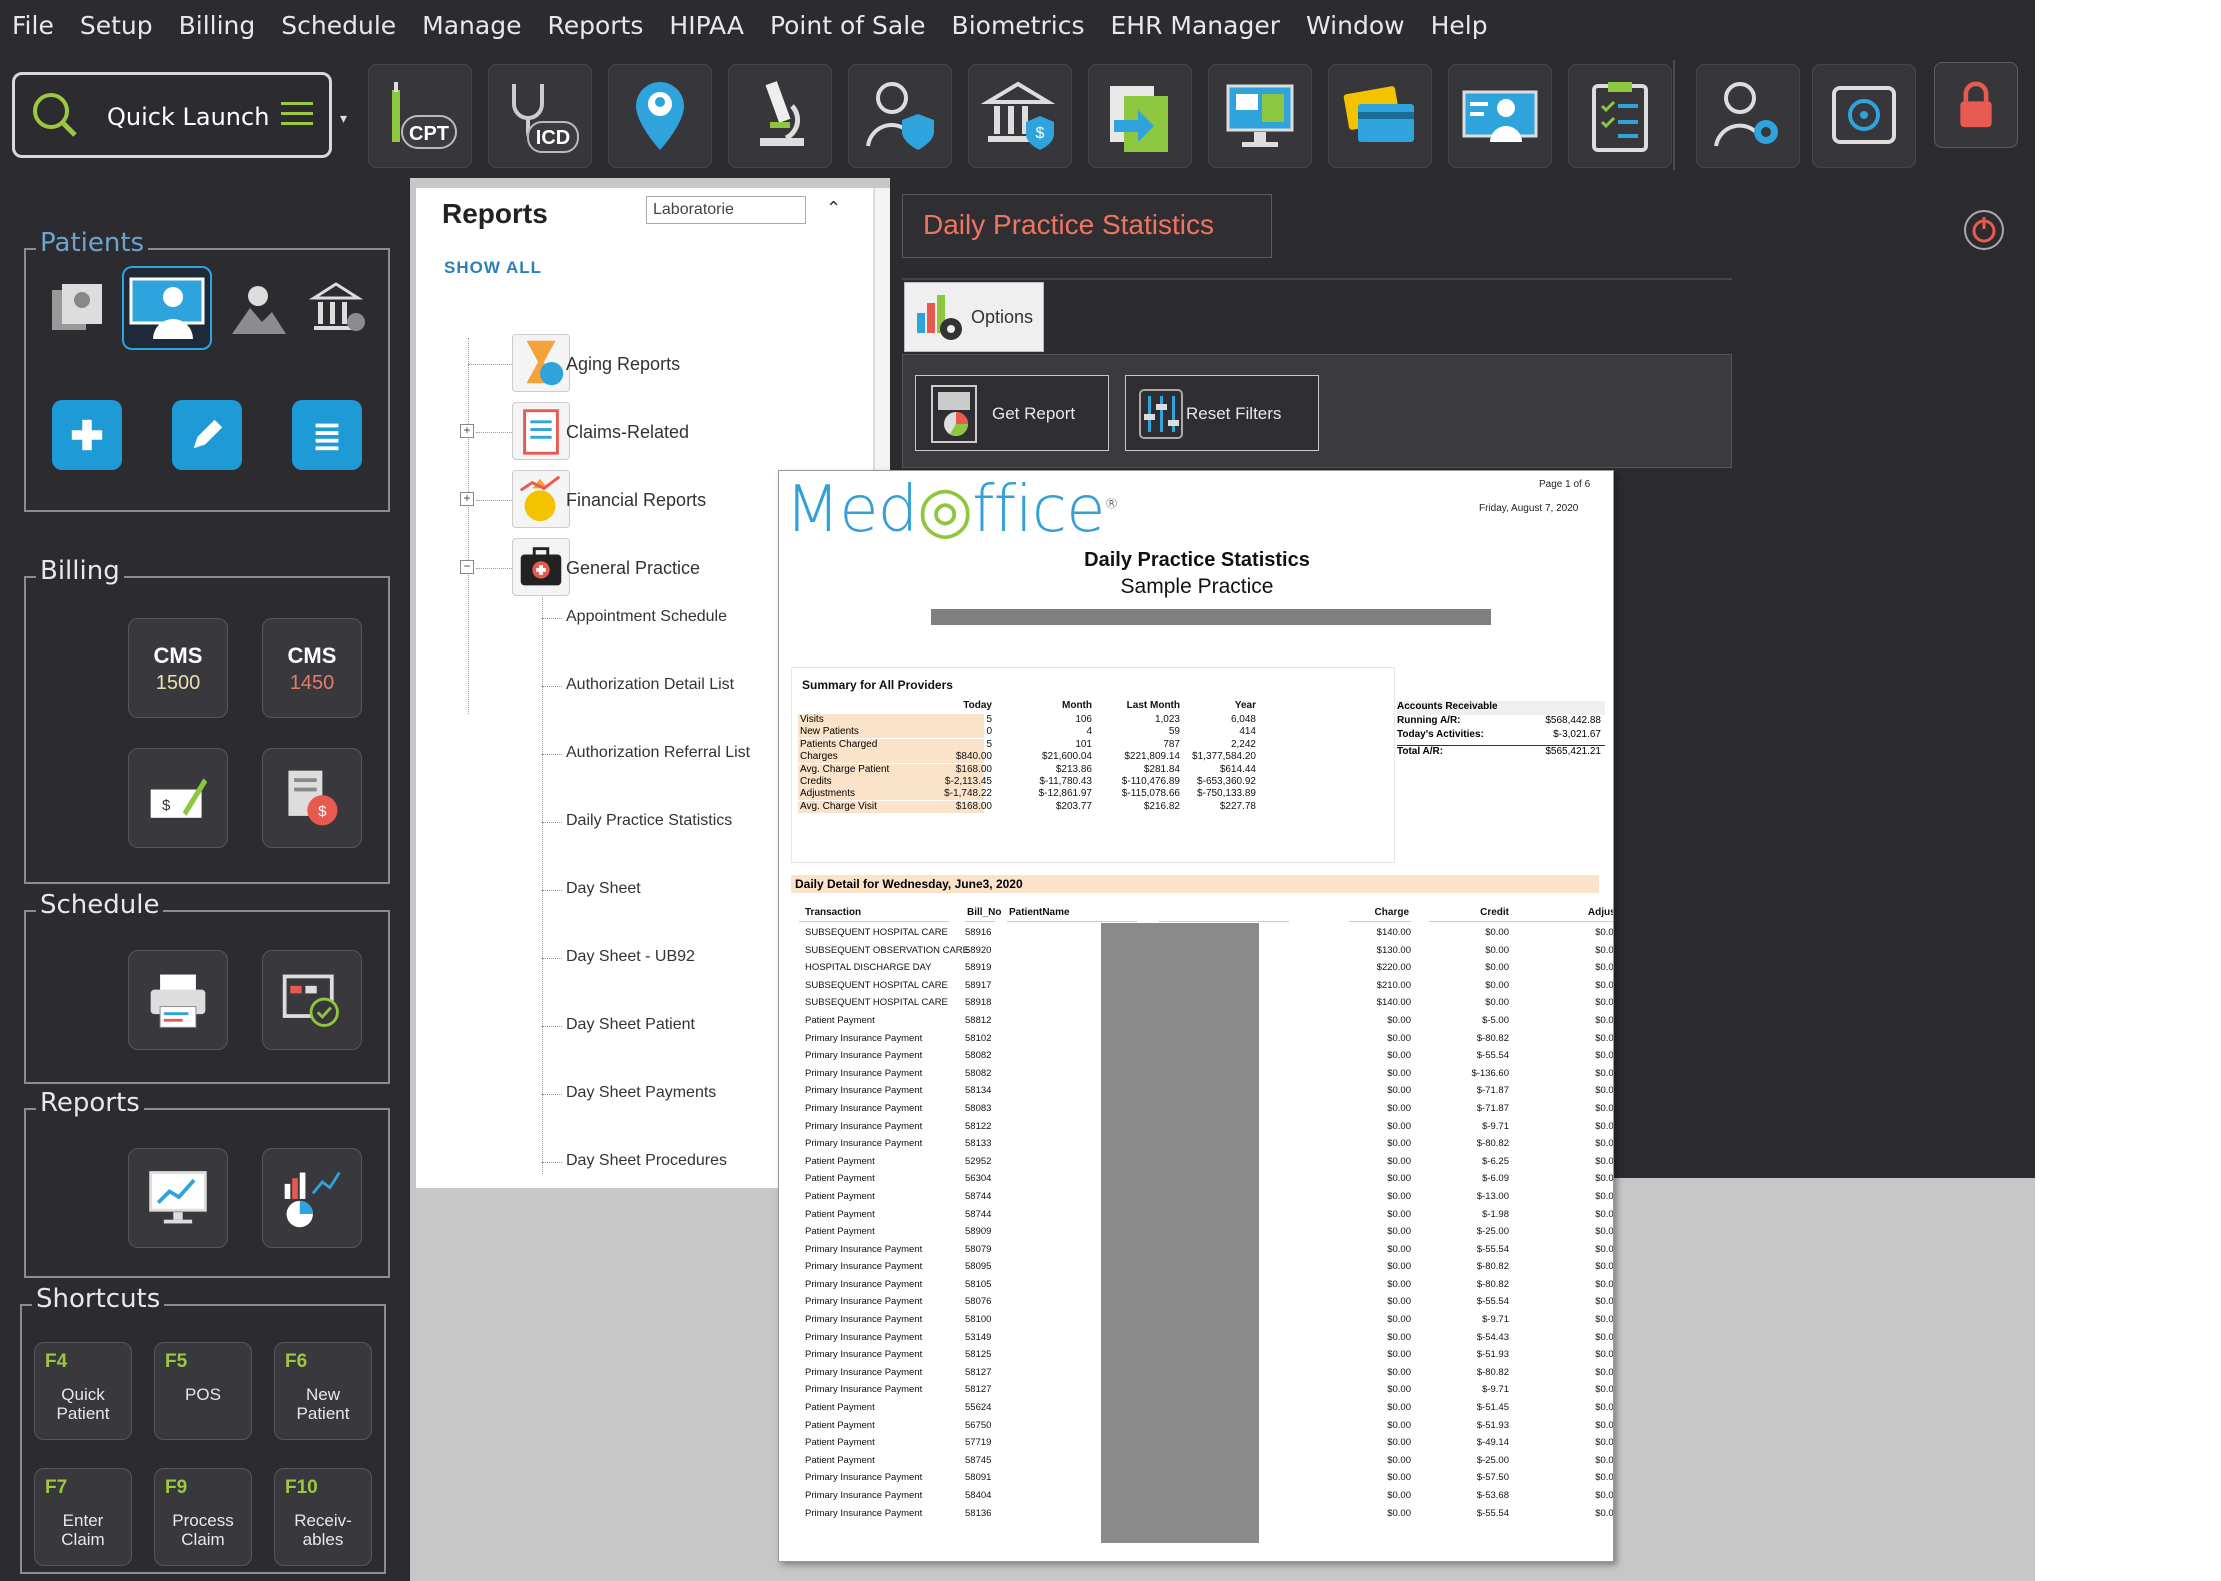  What do you see at coordinates (1073, 806) in the screenshot?
I see `summary-cell: $203.77` at bounding box center [1073, 806].